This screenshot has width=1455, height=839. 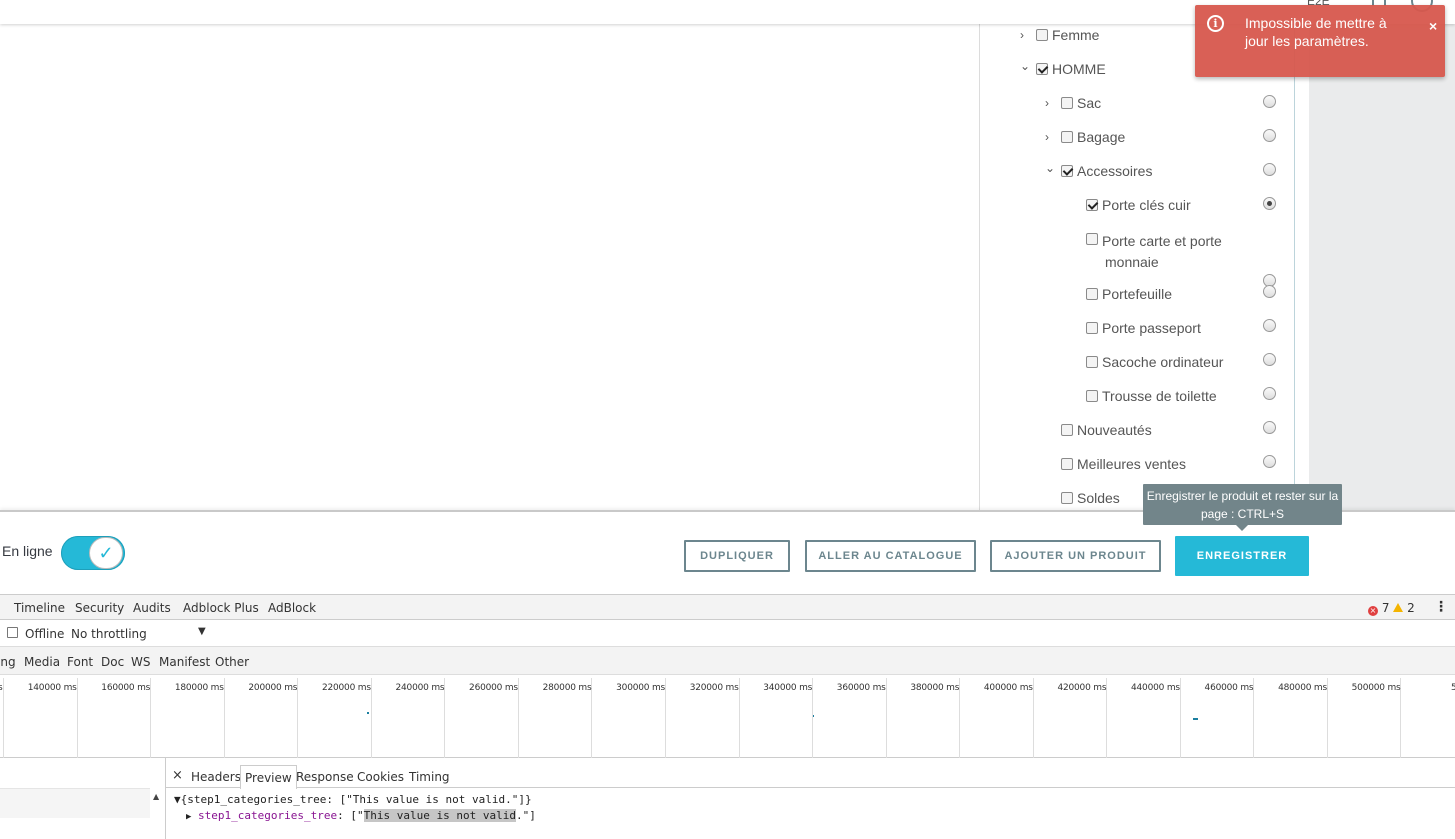 I want to click on more-menu-icon: ⋮, so click(x=1441, y=607).